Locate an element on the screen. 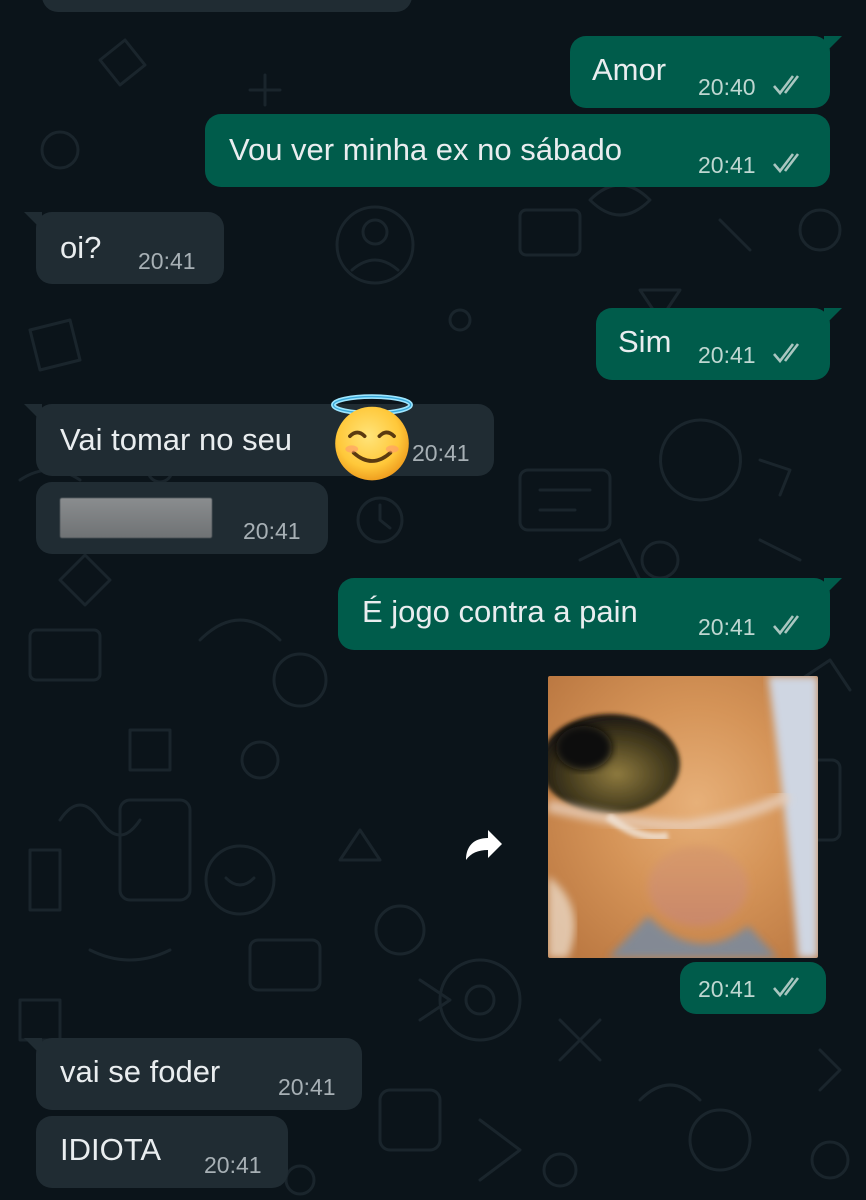 This screenshot has width=866, height=1200. message-bubble-outgoing: Vou ver minha ex no sábado 20:41 is located at coordinates (517, 150).